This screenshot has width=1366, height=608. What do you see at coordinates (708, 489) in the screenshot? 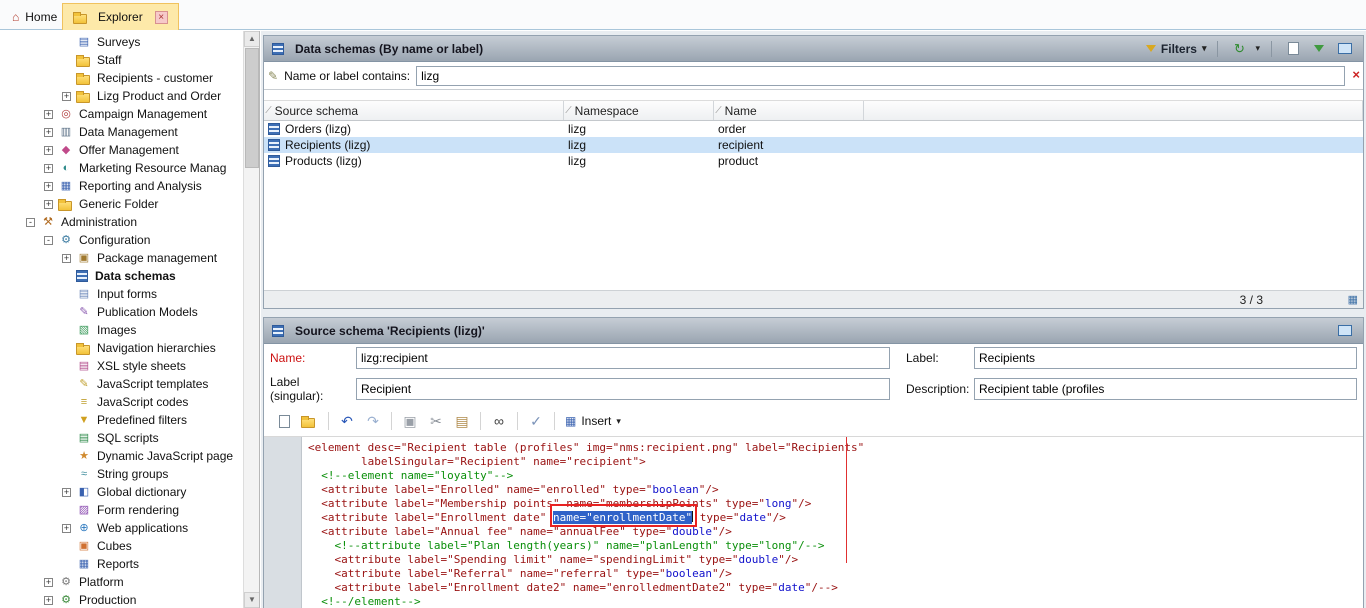
I see `code-segment: "/>` at bounding box center [708, 489].